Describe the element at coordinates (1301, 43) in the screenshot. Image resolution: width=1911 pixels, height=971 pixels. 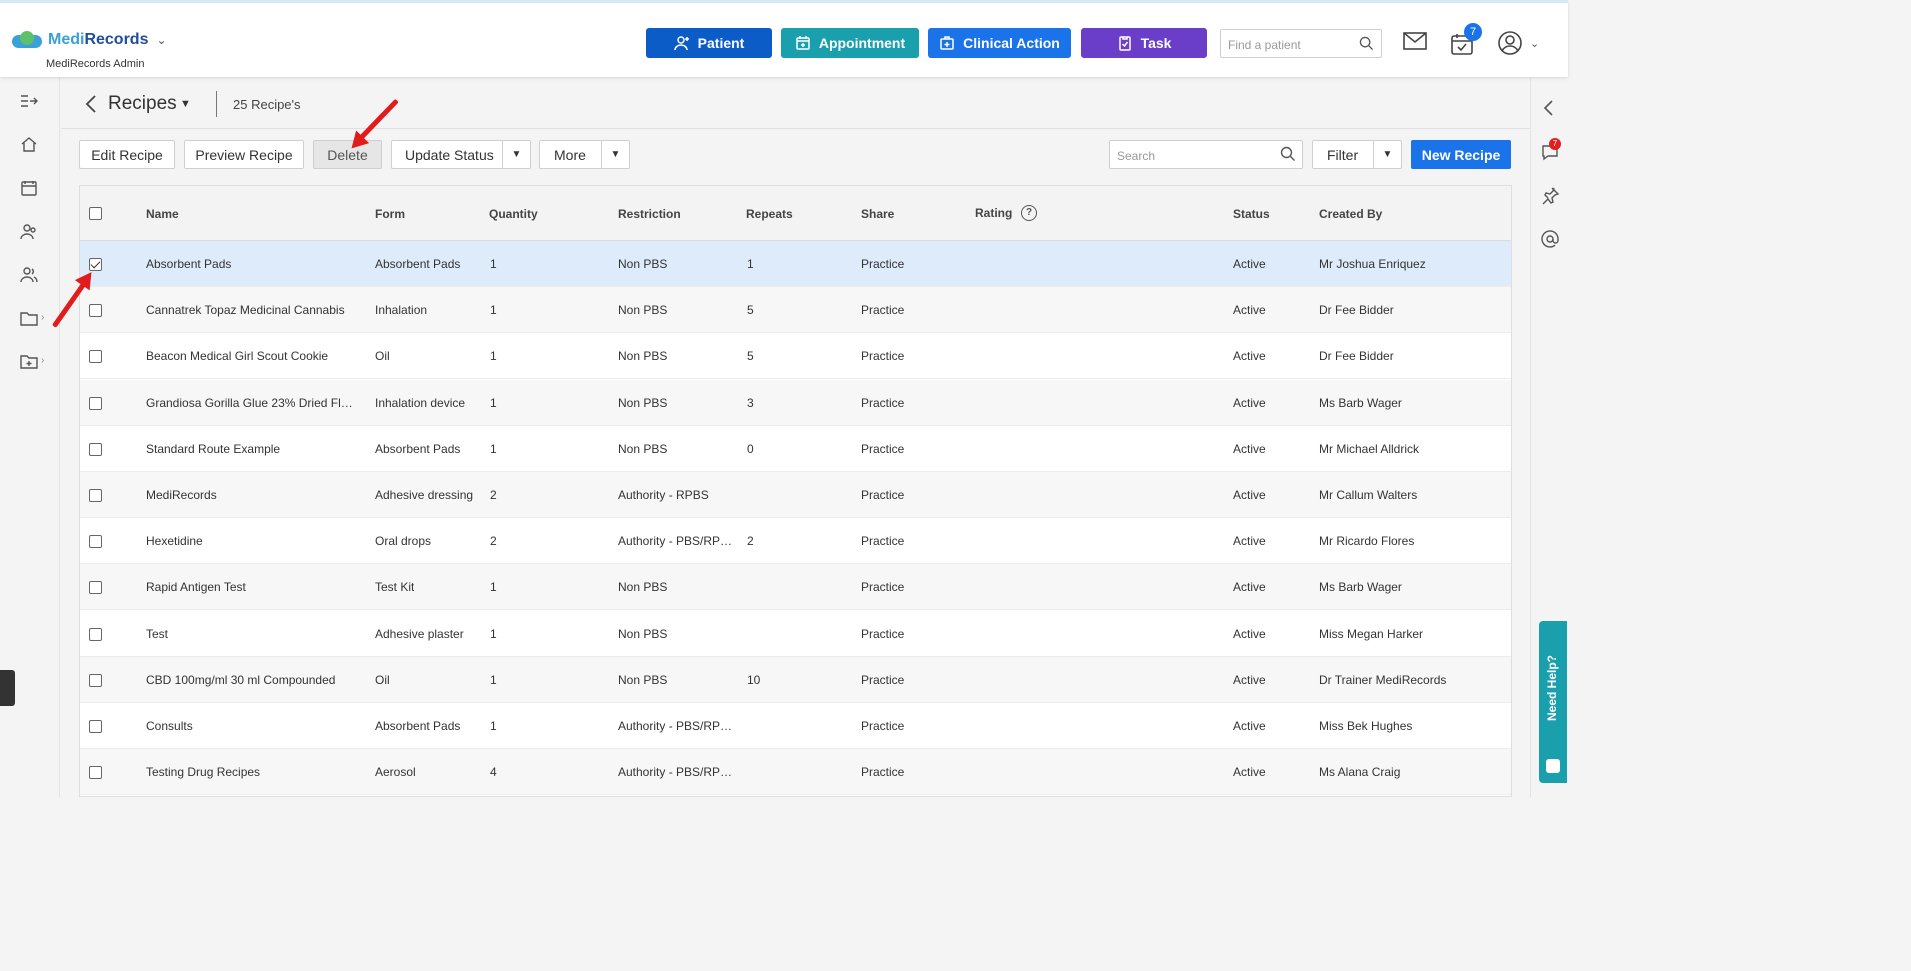
I see `find-patient-input: Find a patient` at that location.